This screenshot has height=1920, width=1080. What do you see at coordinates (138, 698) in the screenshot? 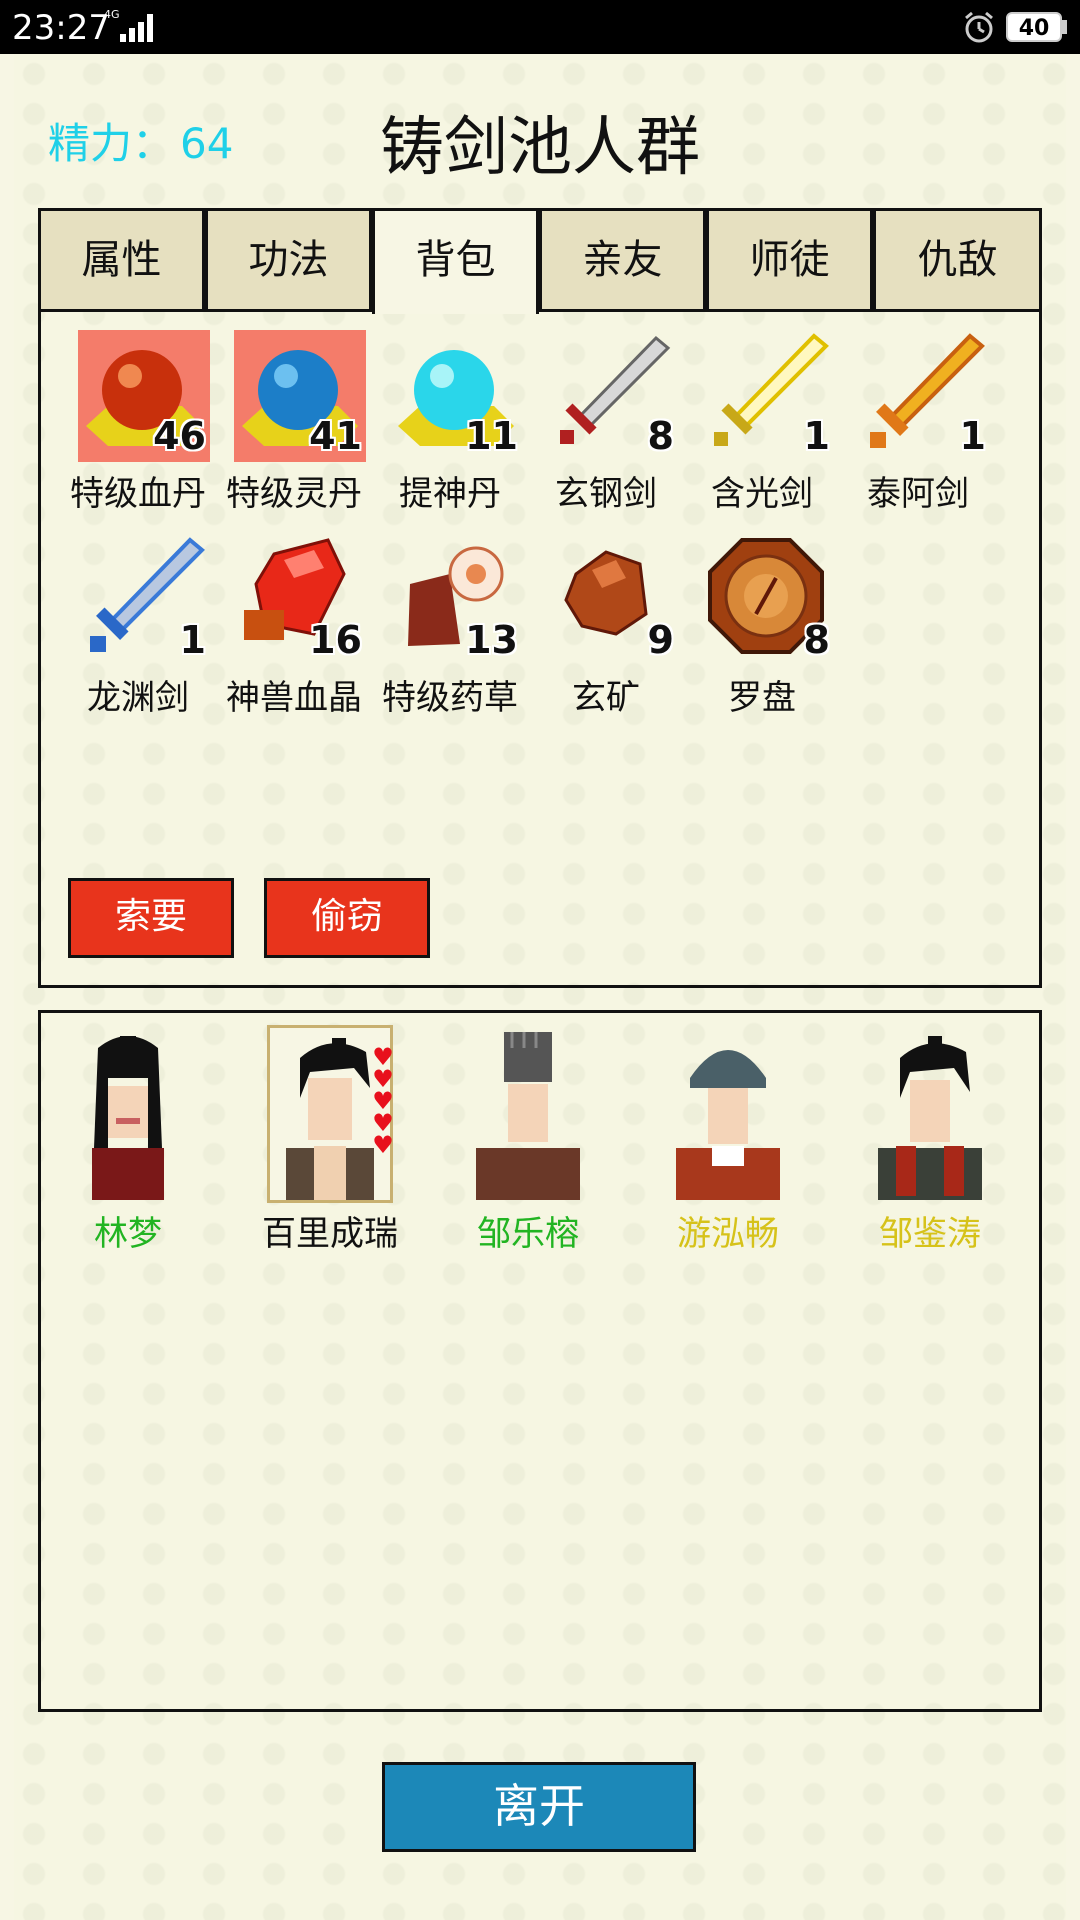
I see `item-name: 龙渊剑` at bounding box center [138, 698].